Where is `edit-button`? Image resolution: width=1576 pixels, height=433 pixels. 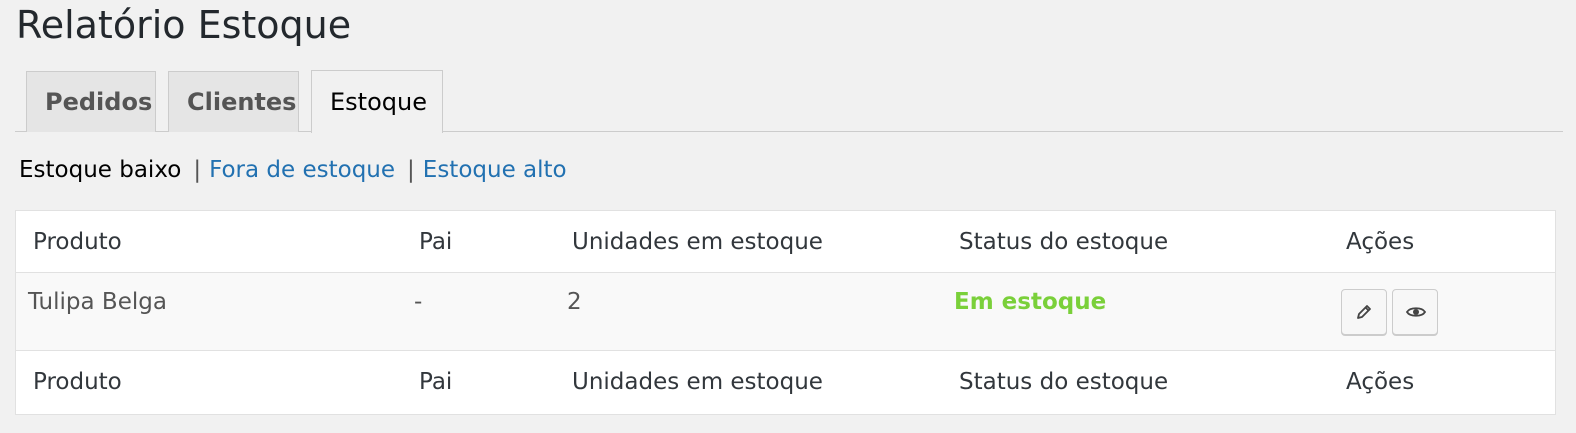
edit-button is located at coordinates (1364, 312).